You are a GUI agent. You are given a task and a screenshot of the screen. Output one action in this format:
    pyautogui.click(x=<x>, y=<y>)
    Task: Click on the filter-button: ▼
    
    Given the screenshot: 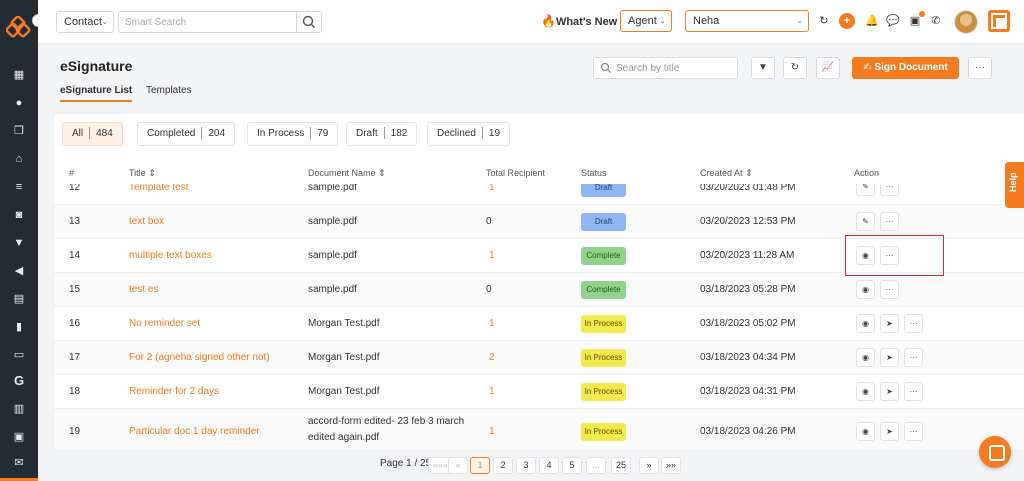 What is the action you would take?
    pyautogui.click(x=763, y=68)
    